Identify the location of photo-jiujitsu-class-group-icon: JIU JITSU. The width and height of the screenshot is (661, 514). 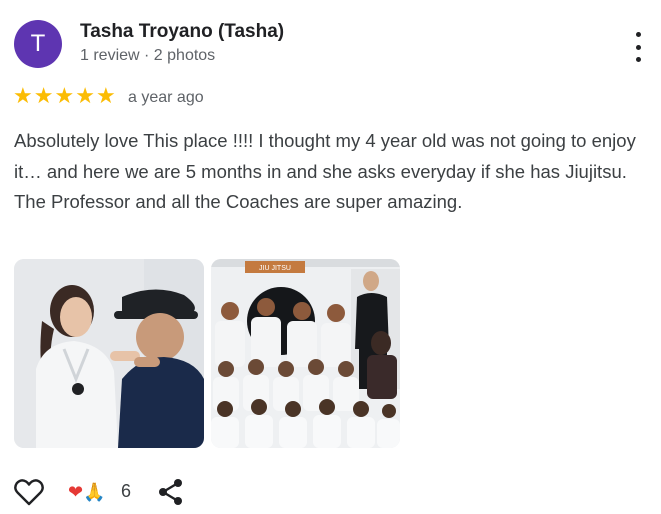
(305, 353).